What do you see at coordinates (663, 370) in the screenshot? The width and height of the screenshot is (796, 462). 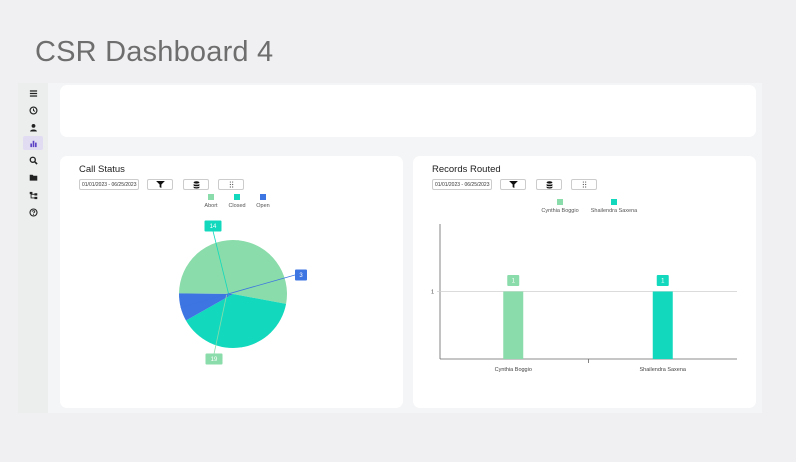 I see `x-tick-label: Shailendra Saxena` at bounding box center [663, 370].